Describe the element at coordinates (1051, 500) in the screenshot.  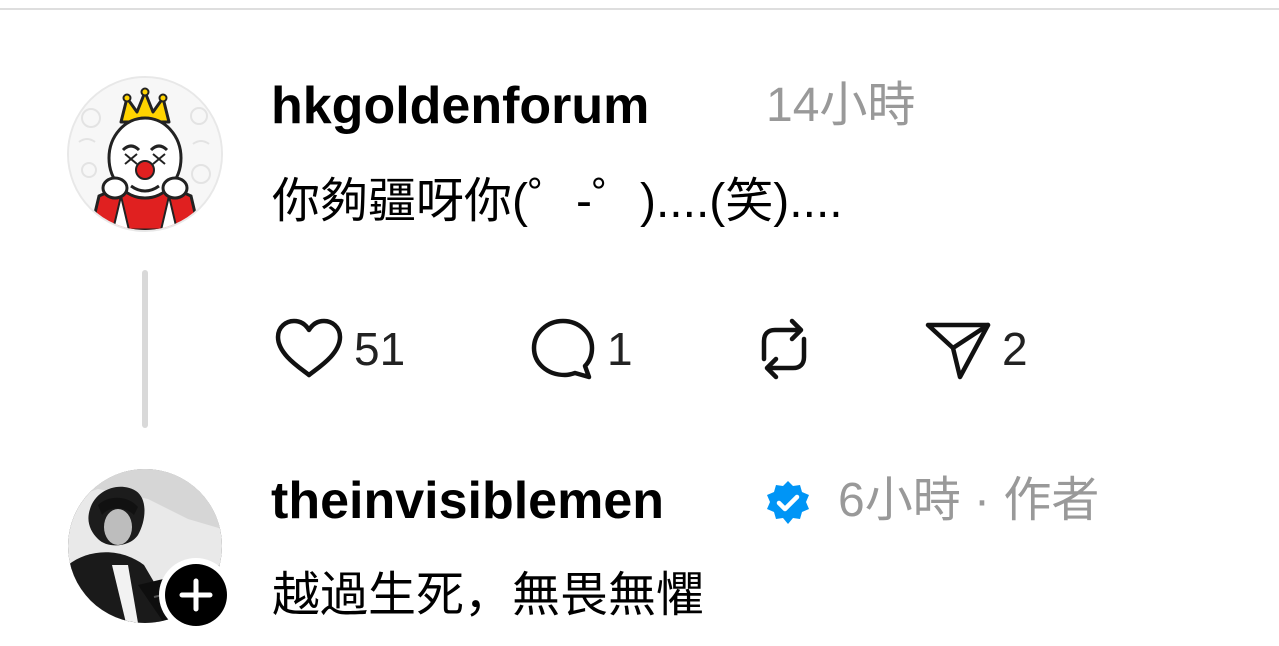
I see `author-label: 作者` at that location.